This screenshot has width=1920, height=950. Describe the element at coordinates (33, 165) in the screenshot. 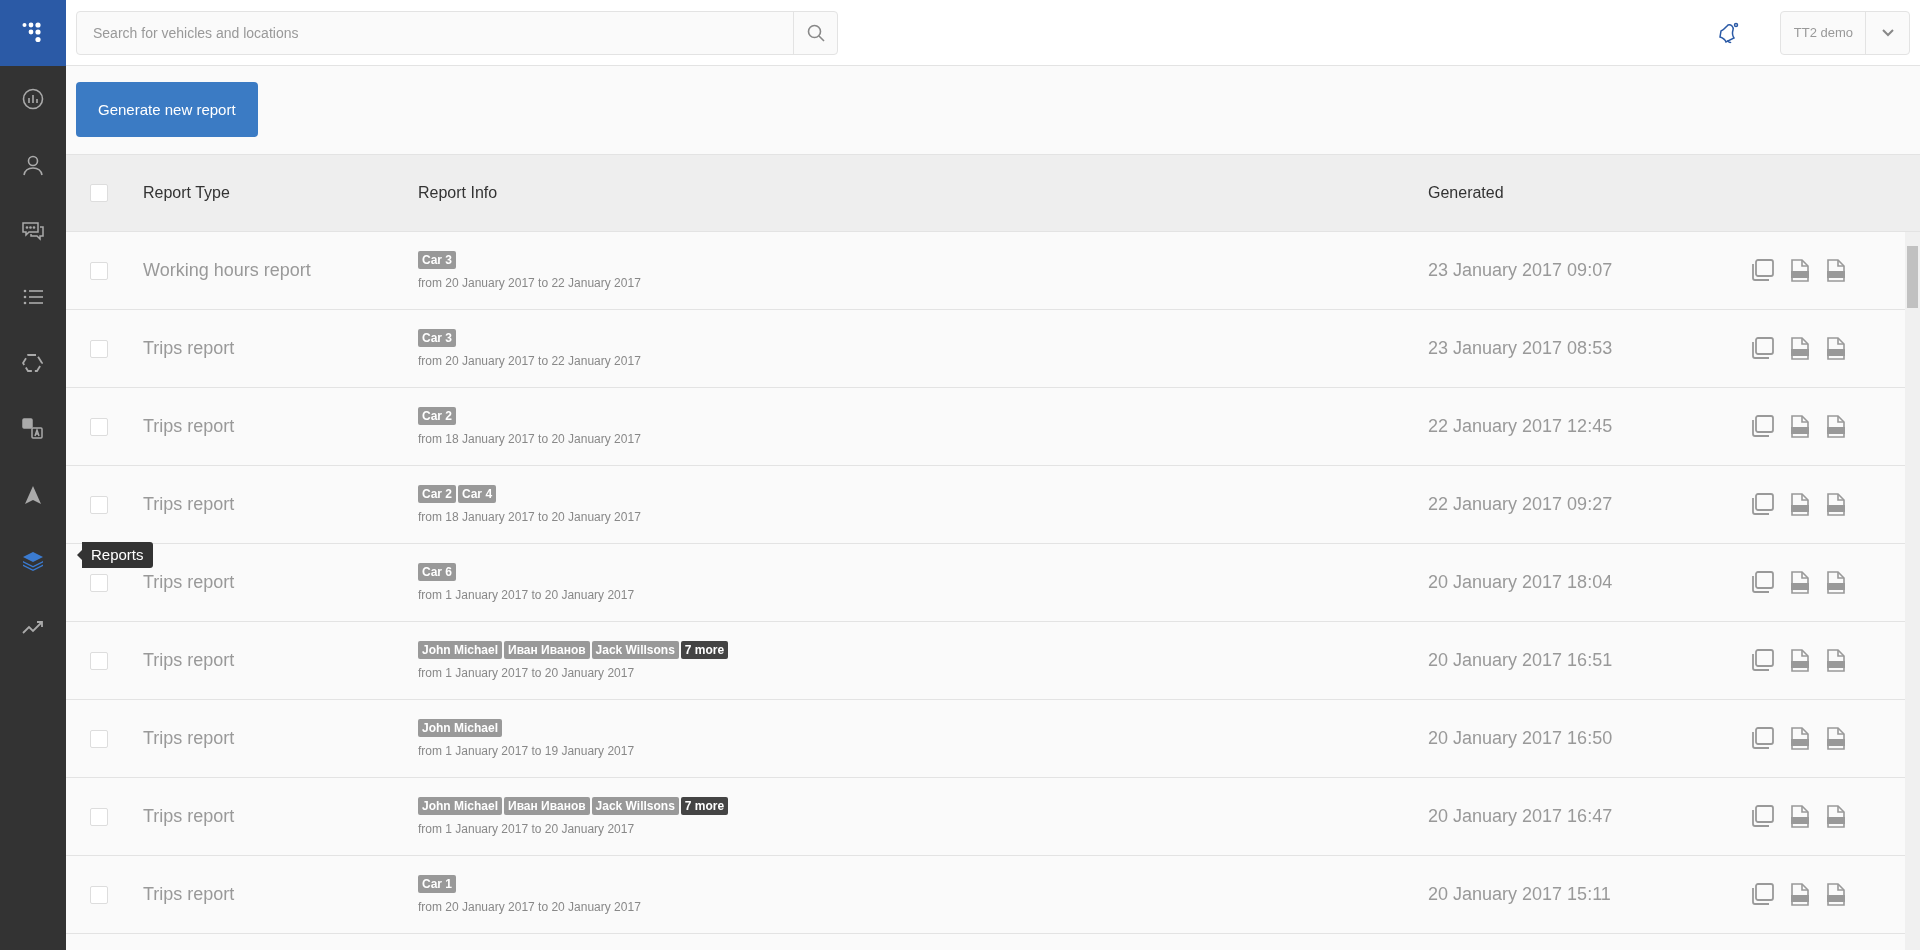

I see `user-icon` at that location.